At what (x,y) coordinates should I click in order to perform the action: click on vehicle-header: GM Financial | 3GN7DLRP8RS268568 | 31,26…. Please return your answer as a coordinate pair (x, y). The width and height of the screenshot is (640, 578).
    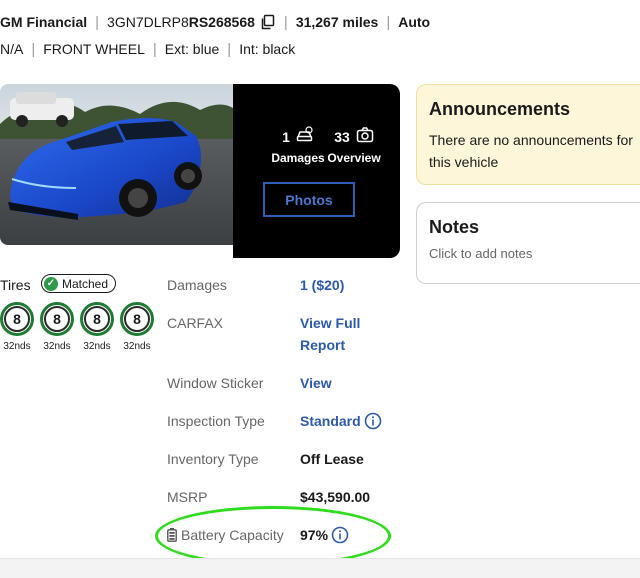
    Looking at the image, I should click on (215, 22).